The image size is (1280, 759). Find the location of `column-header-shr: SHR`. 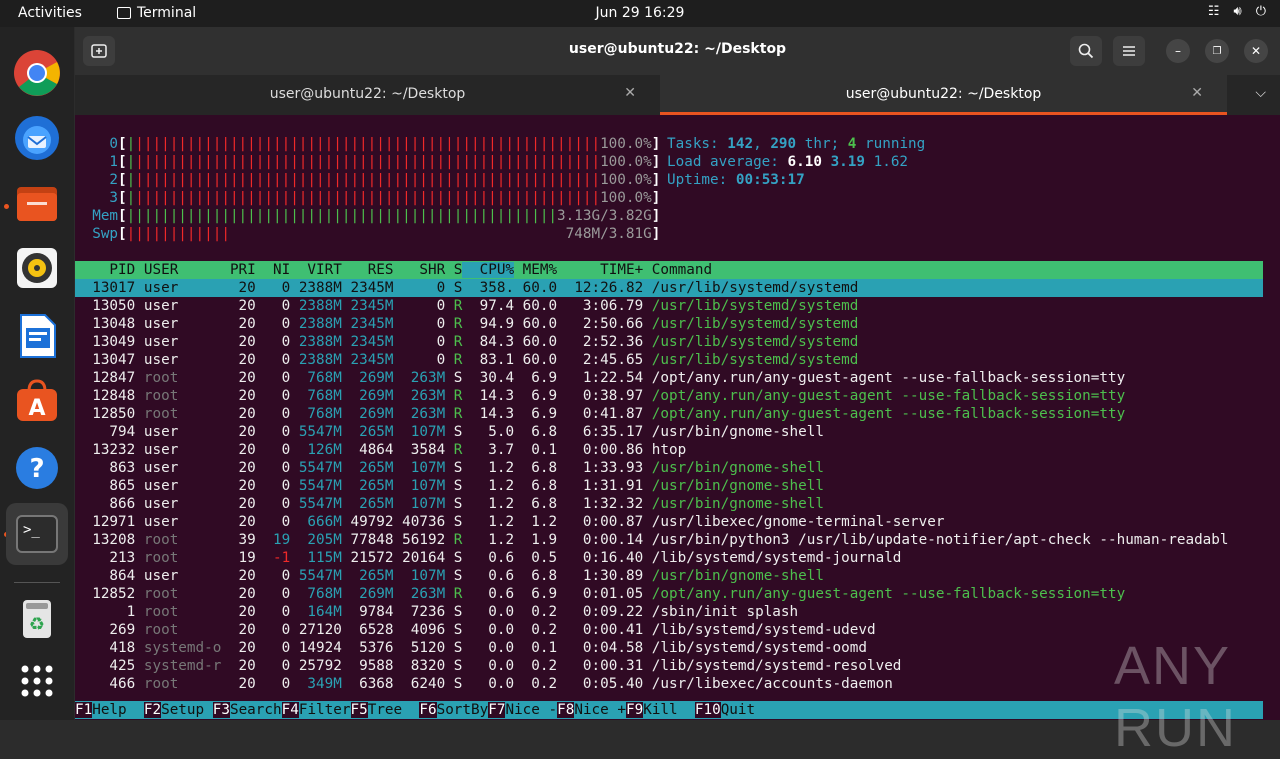

column-header-shr: SHR is located at coordinates (419, 270).